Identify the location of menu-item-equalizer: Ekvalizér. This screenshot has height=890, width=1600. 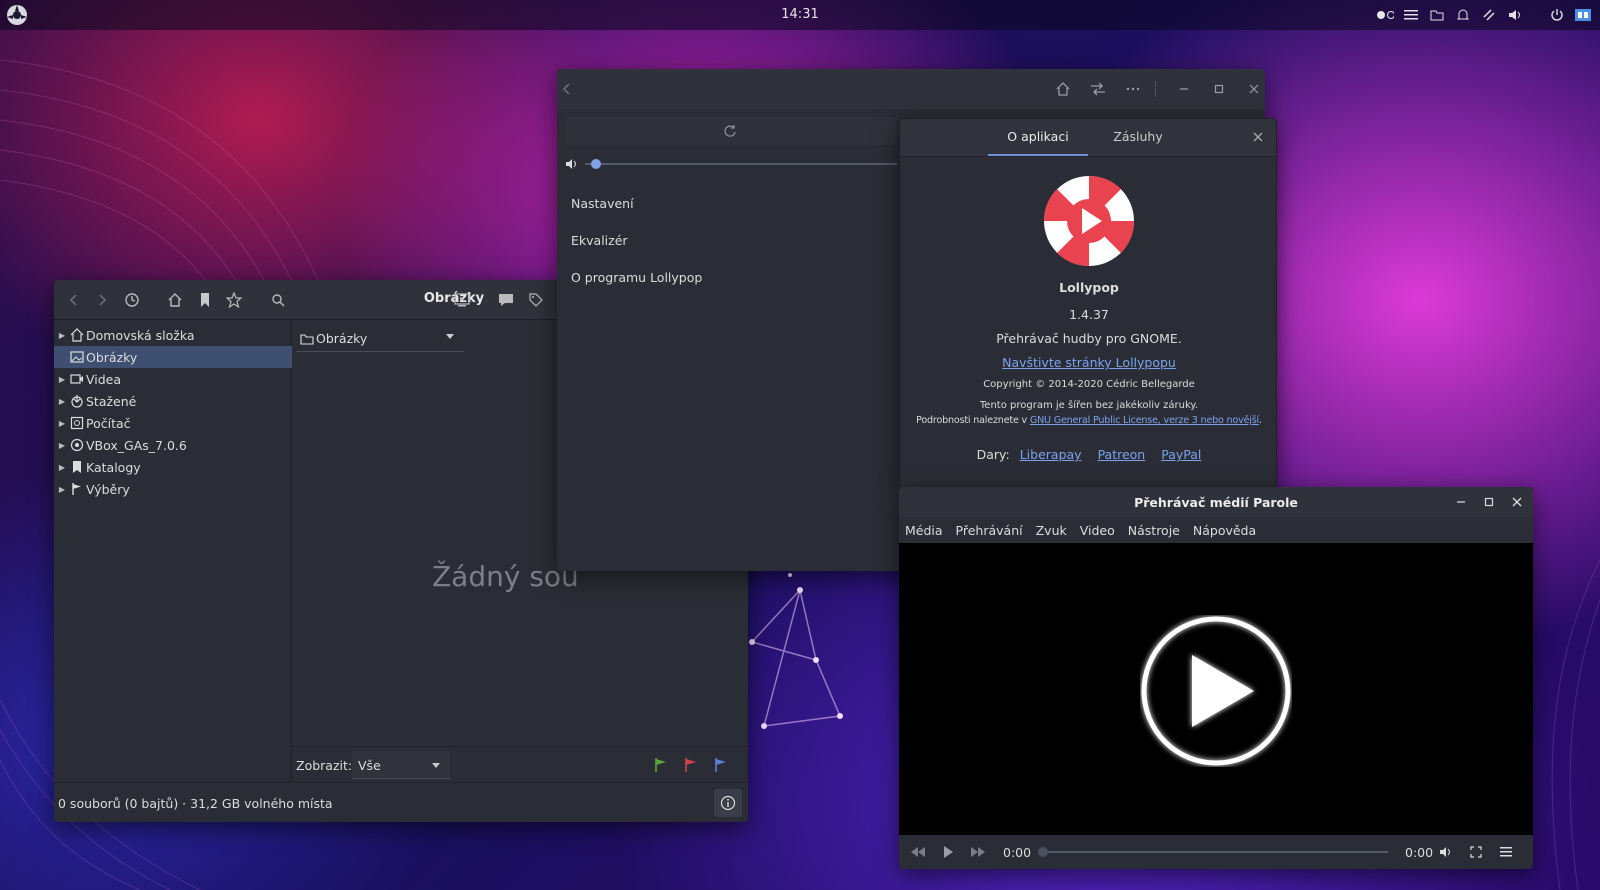
(599, 240).